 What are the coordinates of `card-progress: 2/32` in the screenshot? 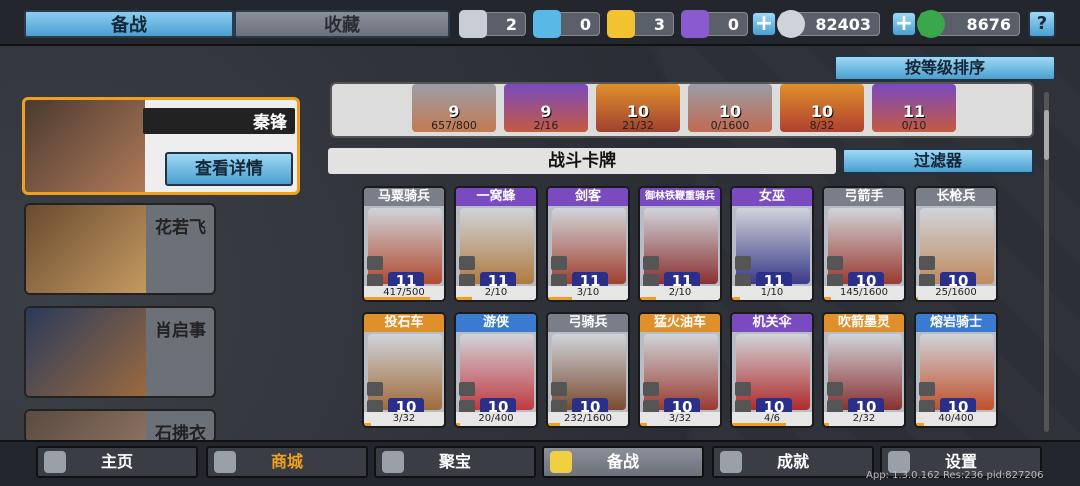 It's located at (864, 419).